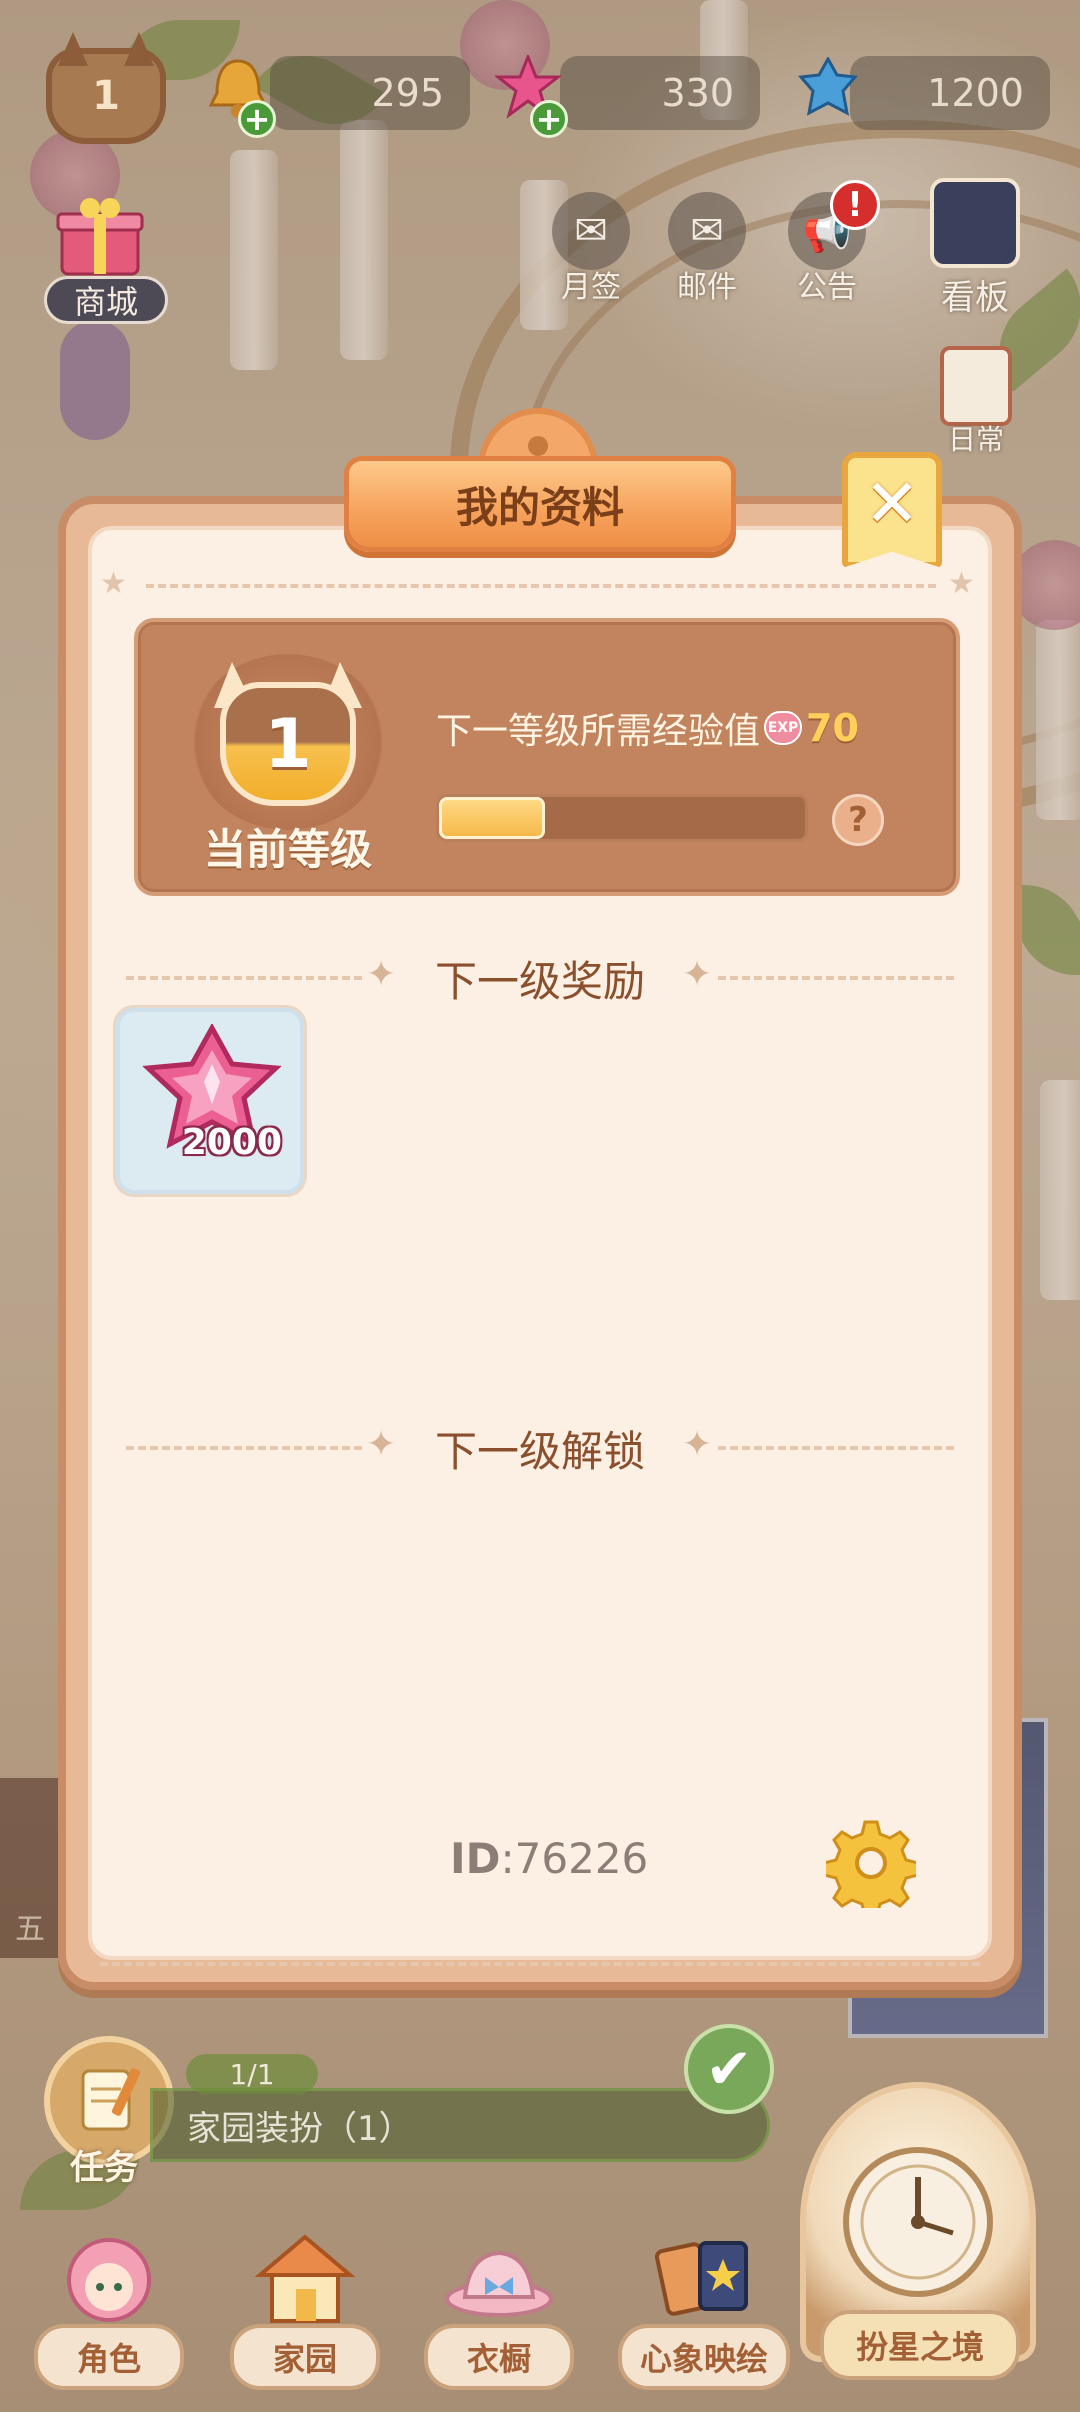  What do you see at coordinates (370, 93) in the screenshot?
I see `bell-currency-display: 295` at bounding box center [370, 93].